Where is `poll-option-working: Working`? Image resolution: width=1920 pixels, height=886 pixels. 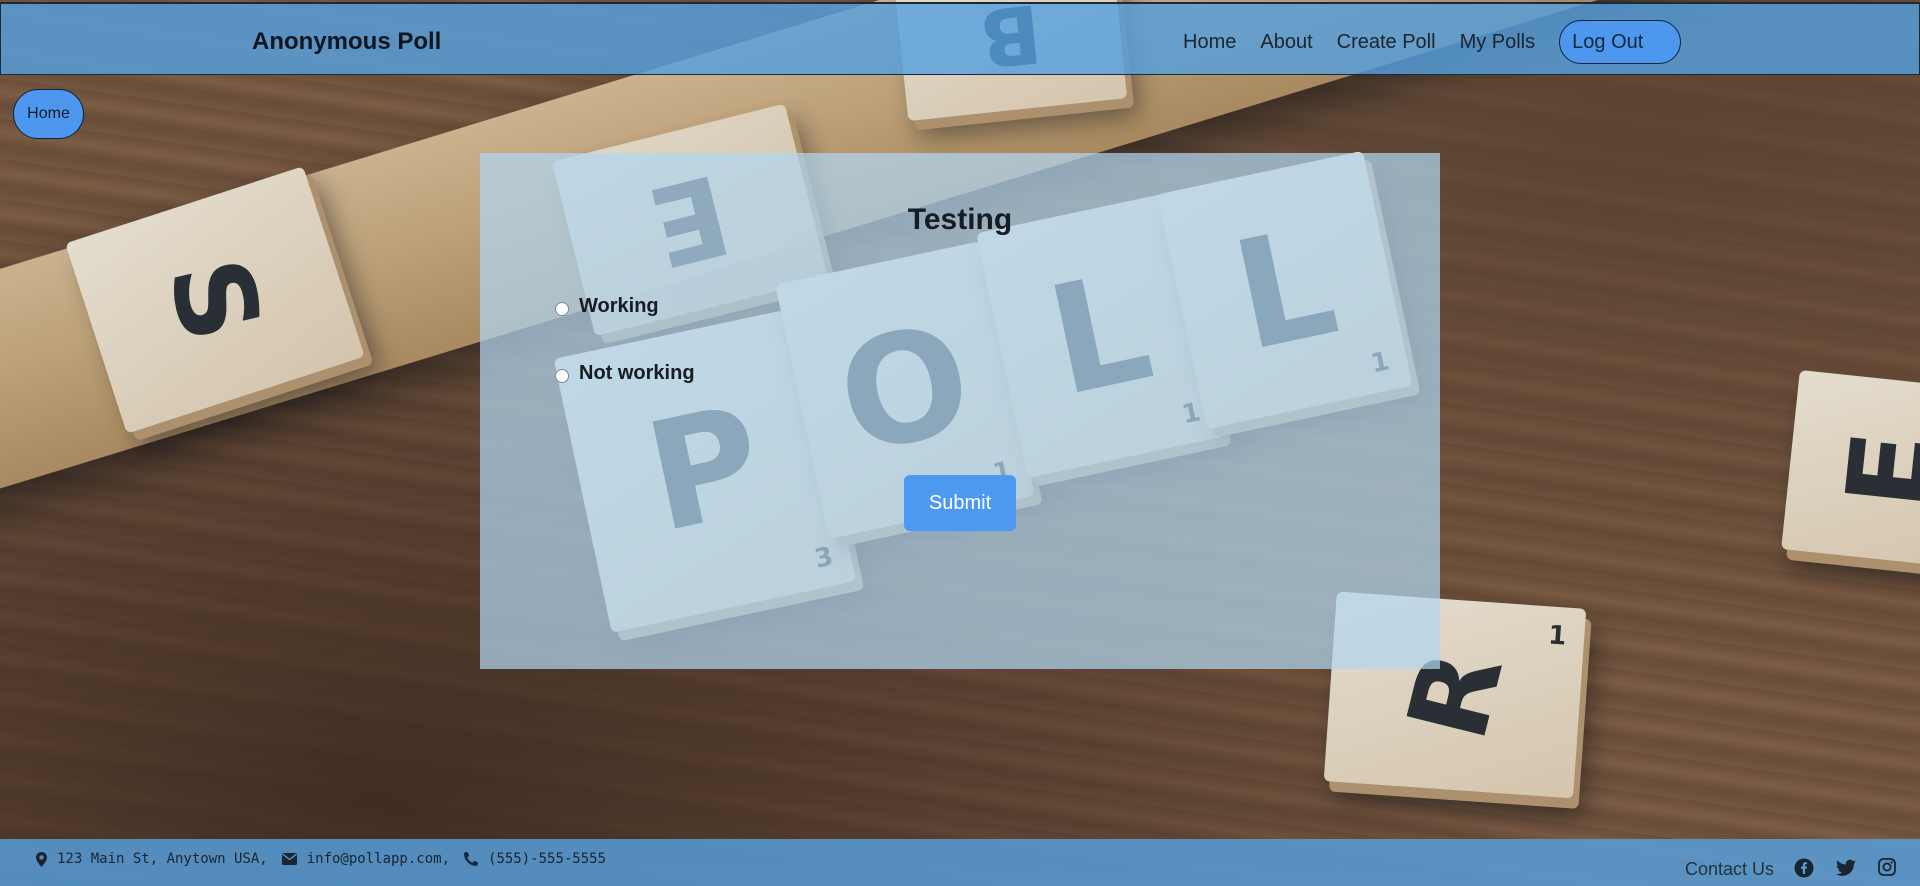 poll-option-working: Working is located at coordinates (607, 306).